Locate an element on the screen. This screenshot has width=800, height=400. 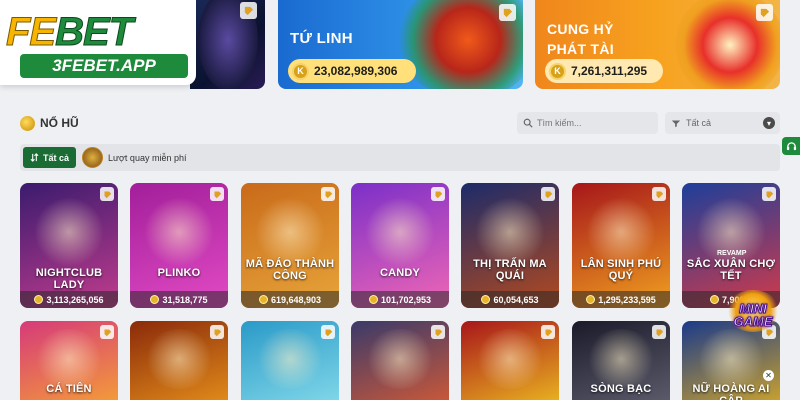
site-logo: FEBET 3FEBET.APP is located at coordinates (98, 42).